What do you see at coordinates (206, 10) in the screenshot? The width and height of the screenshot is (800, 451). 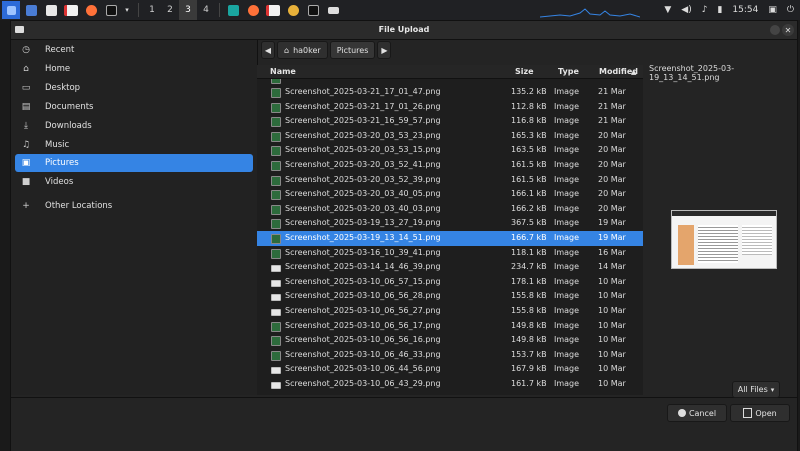 I see `workspace-4: 4` at bounding box center [206, 10].